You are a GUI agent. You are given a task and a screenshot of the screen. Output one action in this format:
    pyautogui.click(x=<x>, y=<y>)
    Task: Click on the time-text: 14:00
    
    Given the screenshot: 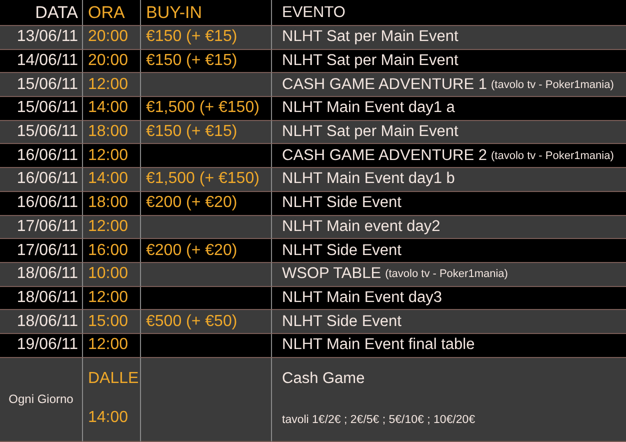 What is the action you would take?
    pyautogui.click(x=108, y=417)
    